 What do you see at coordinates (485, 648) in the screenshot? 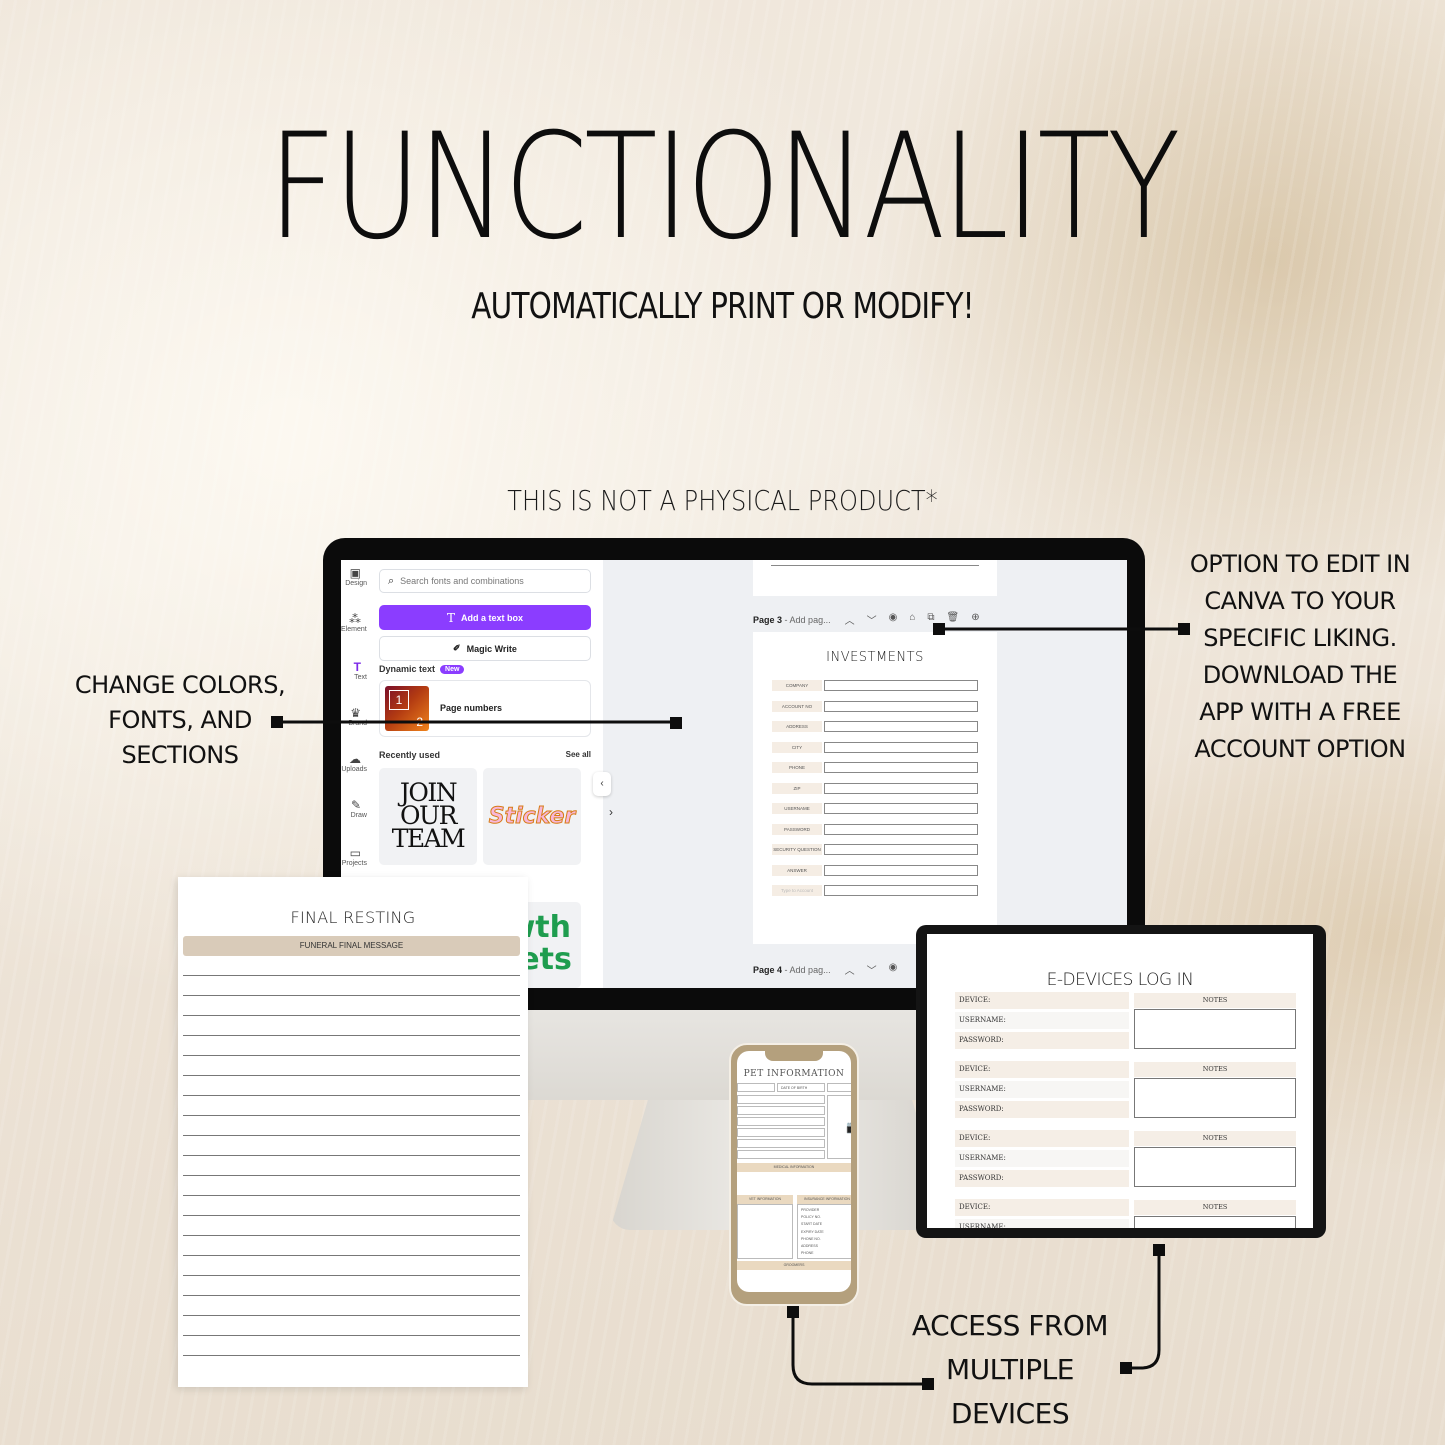
I see `magic-write-button: ✐ Magic Write` at bounding box center [485, 648].